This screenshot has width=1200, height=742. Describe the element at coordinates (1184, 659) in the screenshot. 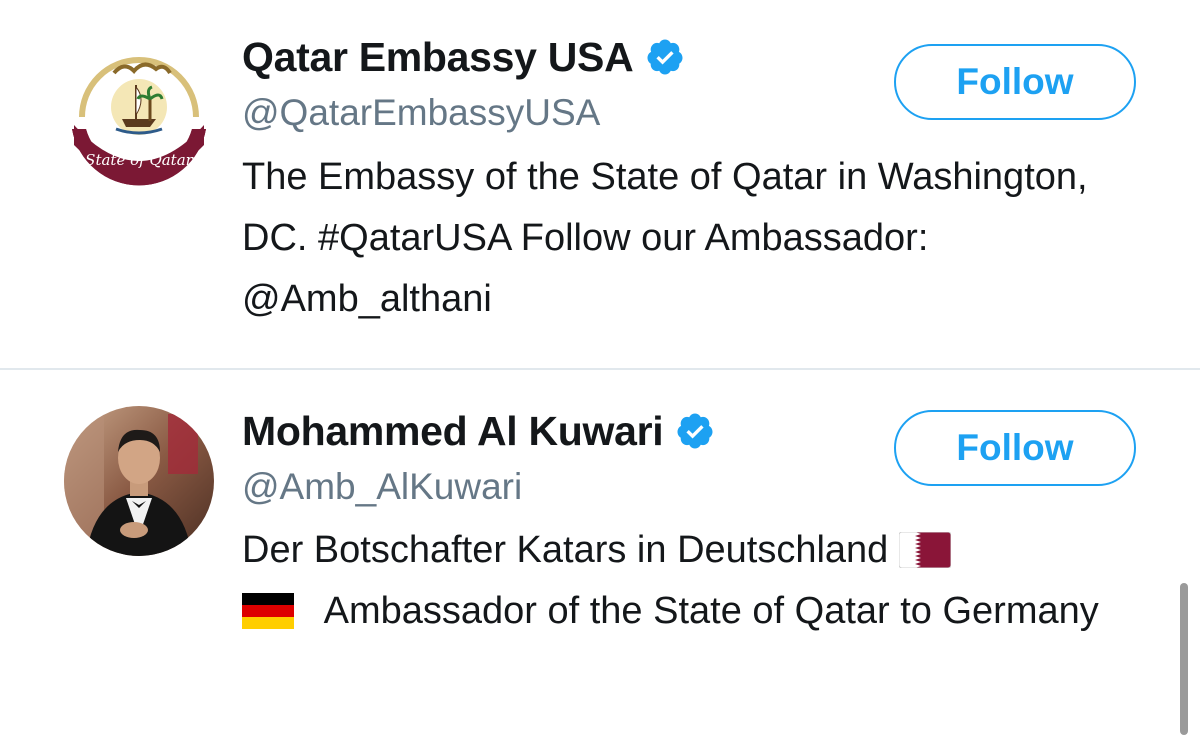

I see `scrollbar` at that location.